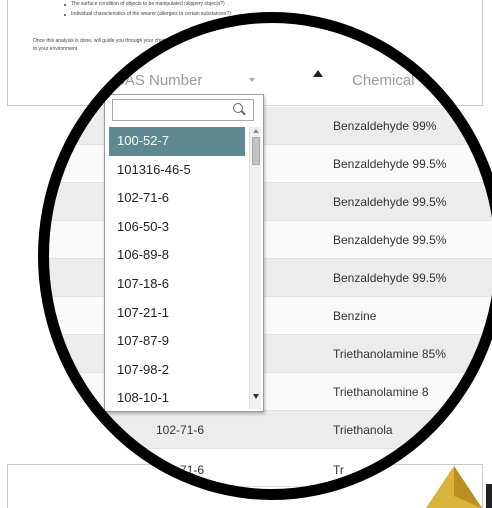 The height and width of the screenshot is (508, 492). I want to click on dropdown-scrollbar, so click(255, 268).